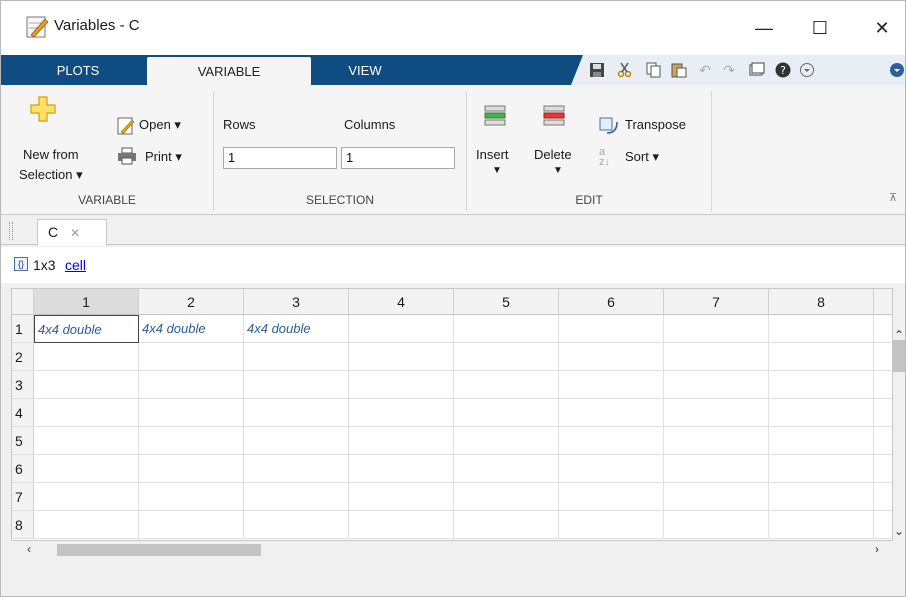 The height and width of the screenshot is (597, 906). Describe the element at coordinates (764, 28) in the screenshot. I see `minimize-button: —` at that location.